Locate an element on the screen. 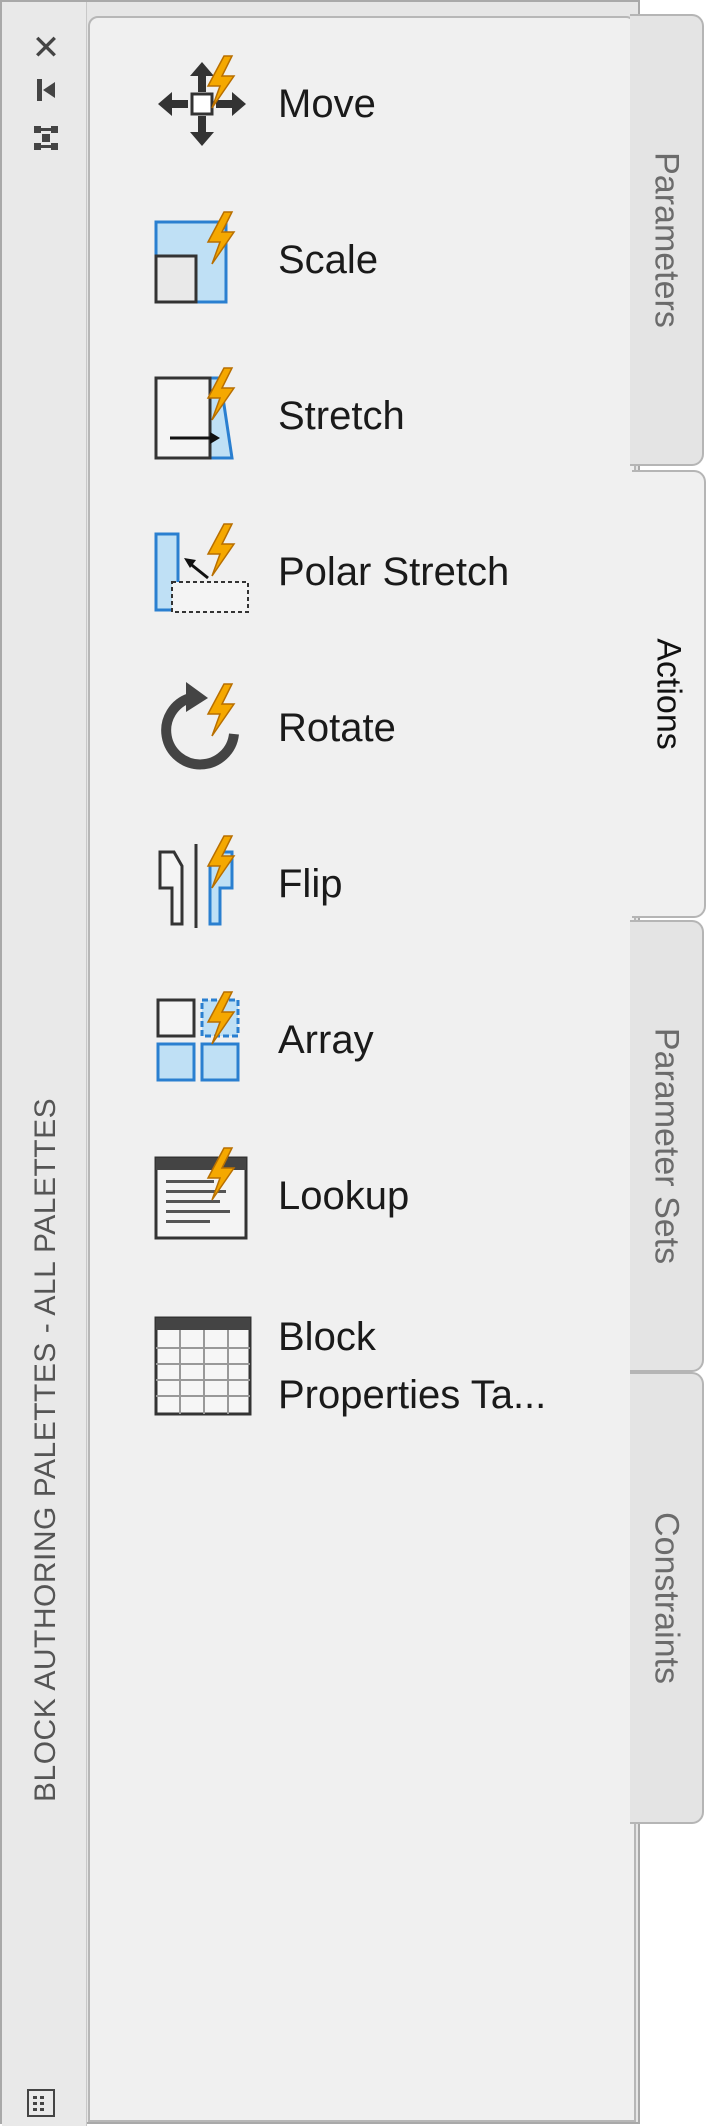 The height and width of the screenshot is (2126, 708). tab-label: Parameters is located at coordinates (666, 240).